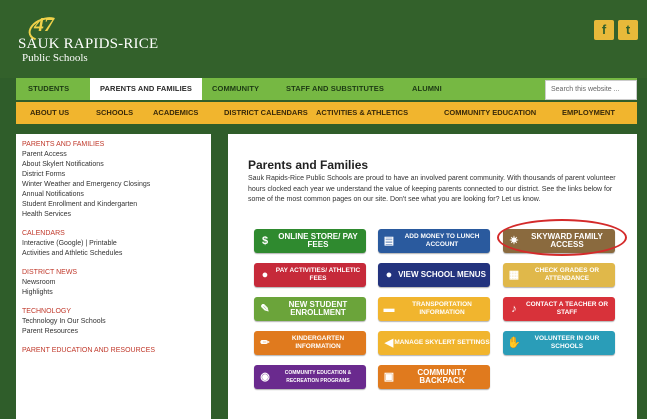 The width and height of the screenshot is (647, 419). I want to click on report-card-icon: ▦, so click(514, 275).